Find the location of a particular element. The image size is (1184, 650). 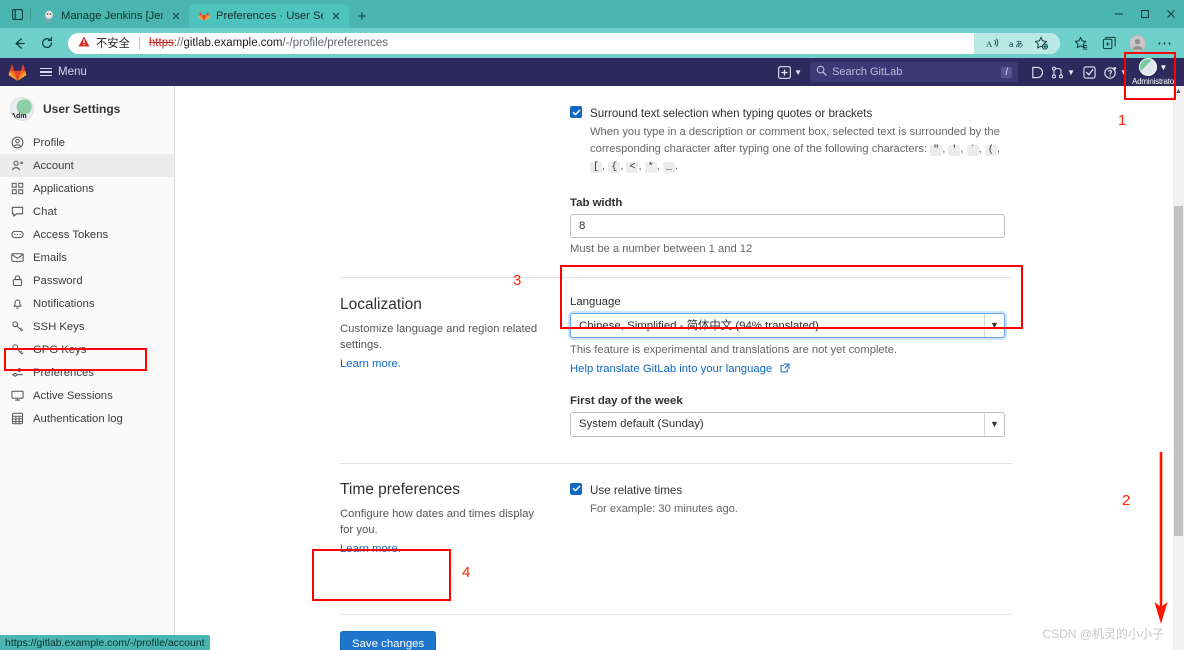

relative-times-checkbox is located at coordinates (576, 488).